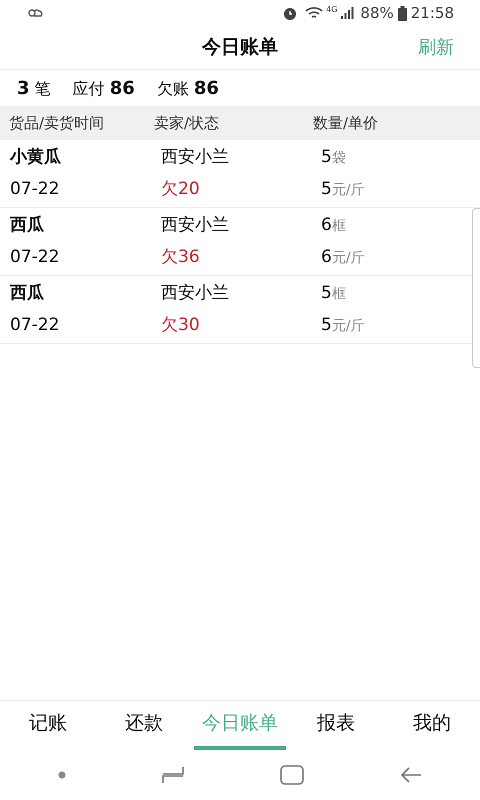 The height and width of the screenshot is (800, 480). I want to click on tab: 我的, so click(432, 725).